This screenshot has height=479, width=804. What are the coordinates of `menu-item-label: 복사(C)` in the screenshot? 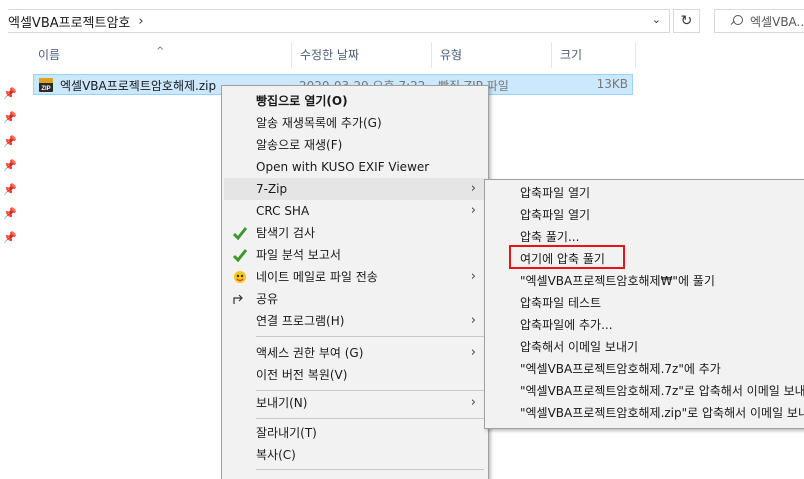 It's located at (276, 455).